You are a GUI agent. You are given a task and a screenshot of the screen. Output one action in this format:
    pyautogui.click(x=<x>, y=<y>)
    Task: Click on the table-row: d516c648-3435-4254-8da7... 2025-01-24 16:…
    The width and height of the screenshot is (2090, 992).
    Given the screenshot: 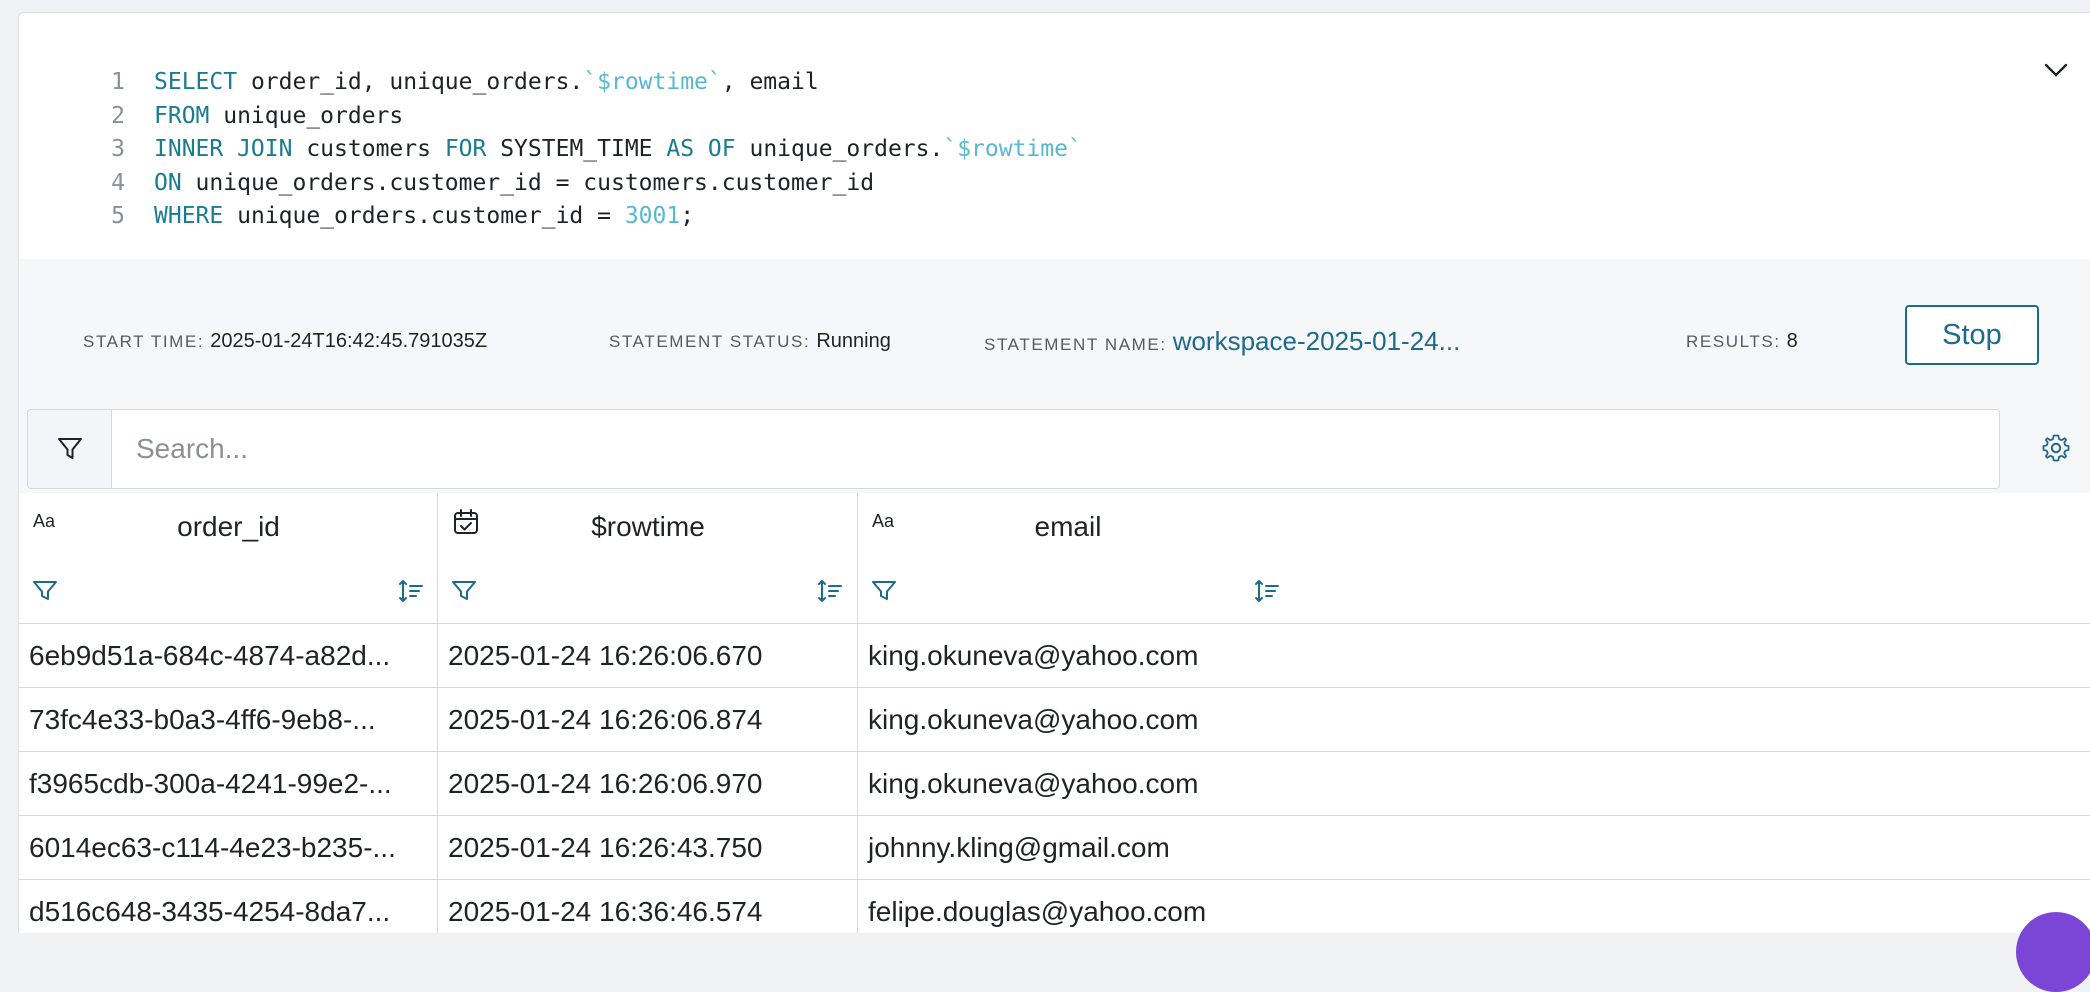 What is the action you would take?
    pyautogui.click(x=1054, y=906)
    